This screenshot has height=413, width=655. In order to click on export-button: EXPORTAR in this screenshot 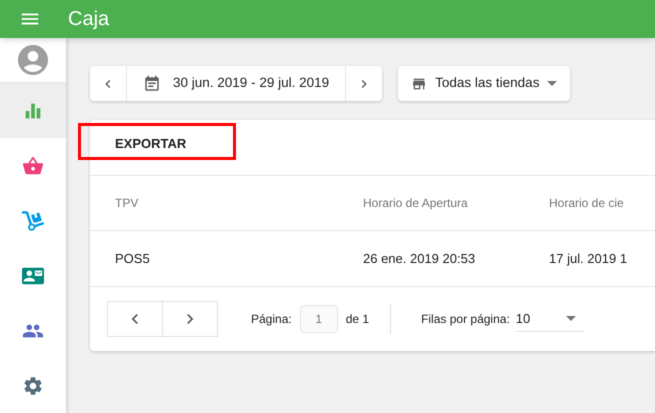, I will do `click(151, 143)`.